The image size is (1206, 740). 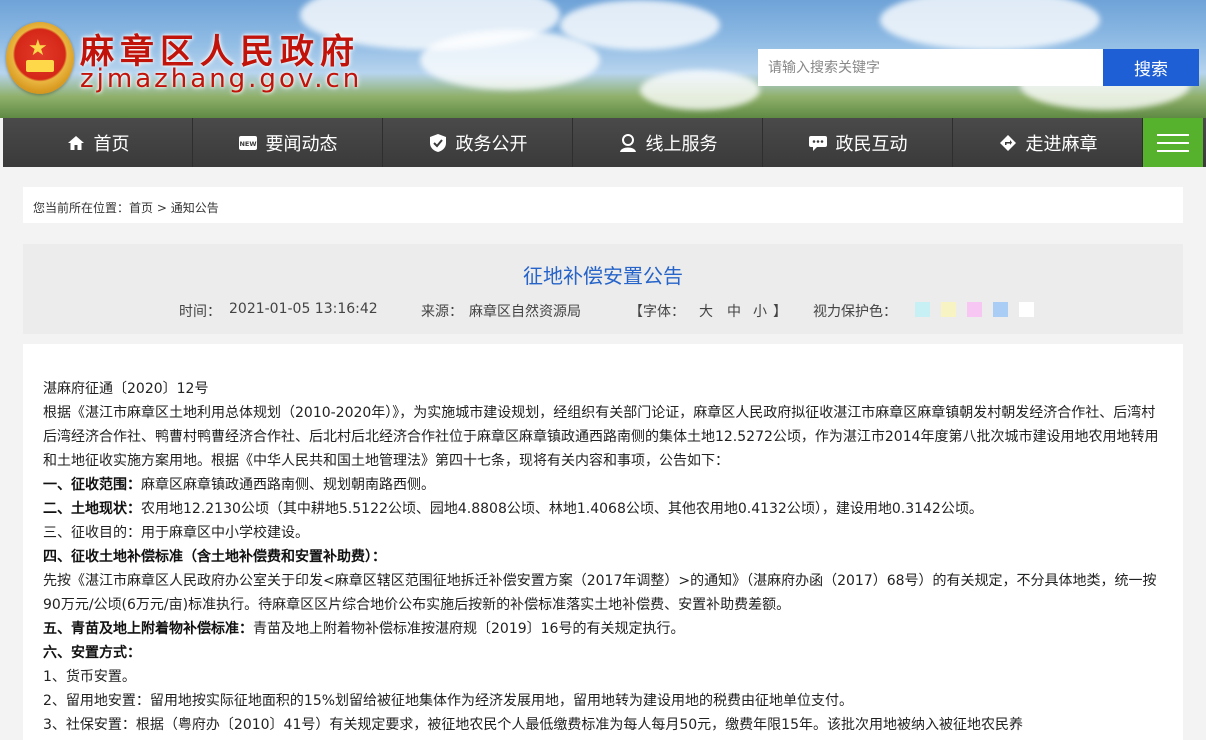 I want to click on section-1: 一、征收范围：麻章区麻章镇政通西路南侧、规划朝南路西侧。, so click(x=603, y=485).